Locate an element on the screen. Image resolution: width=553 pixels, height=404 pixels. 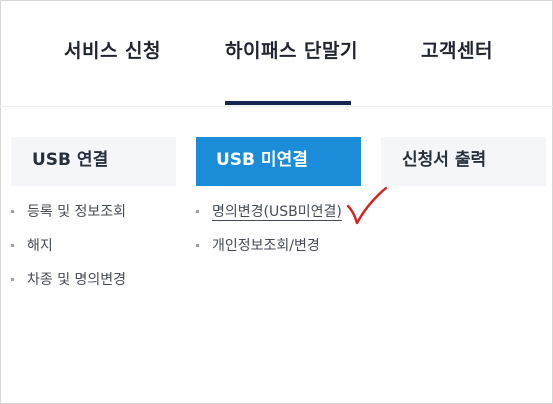
category-usb-not-connected: USB 미연결 is located at coordinates (278, 161).